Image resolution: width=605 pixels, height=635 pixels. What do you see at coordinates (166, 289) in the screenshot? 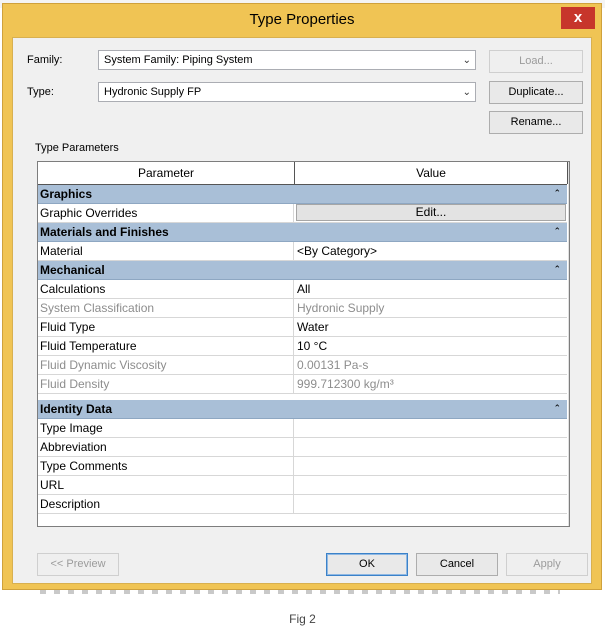
I see `param-cell: Calculations` at bounding box center [166, 289].